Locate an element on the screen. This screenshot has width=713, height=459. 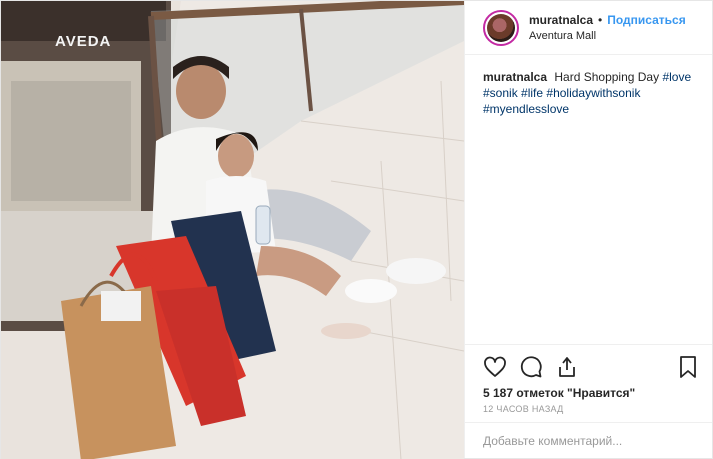
location-link: Aventura Mall is located at coordinates (607, 36).